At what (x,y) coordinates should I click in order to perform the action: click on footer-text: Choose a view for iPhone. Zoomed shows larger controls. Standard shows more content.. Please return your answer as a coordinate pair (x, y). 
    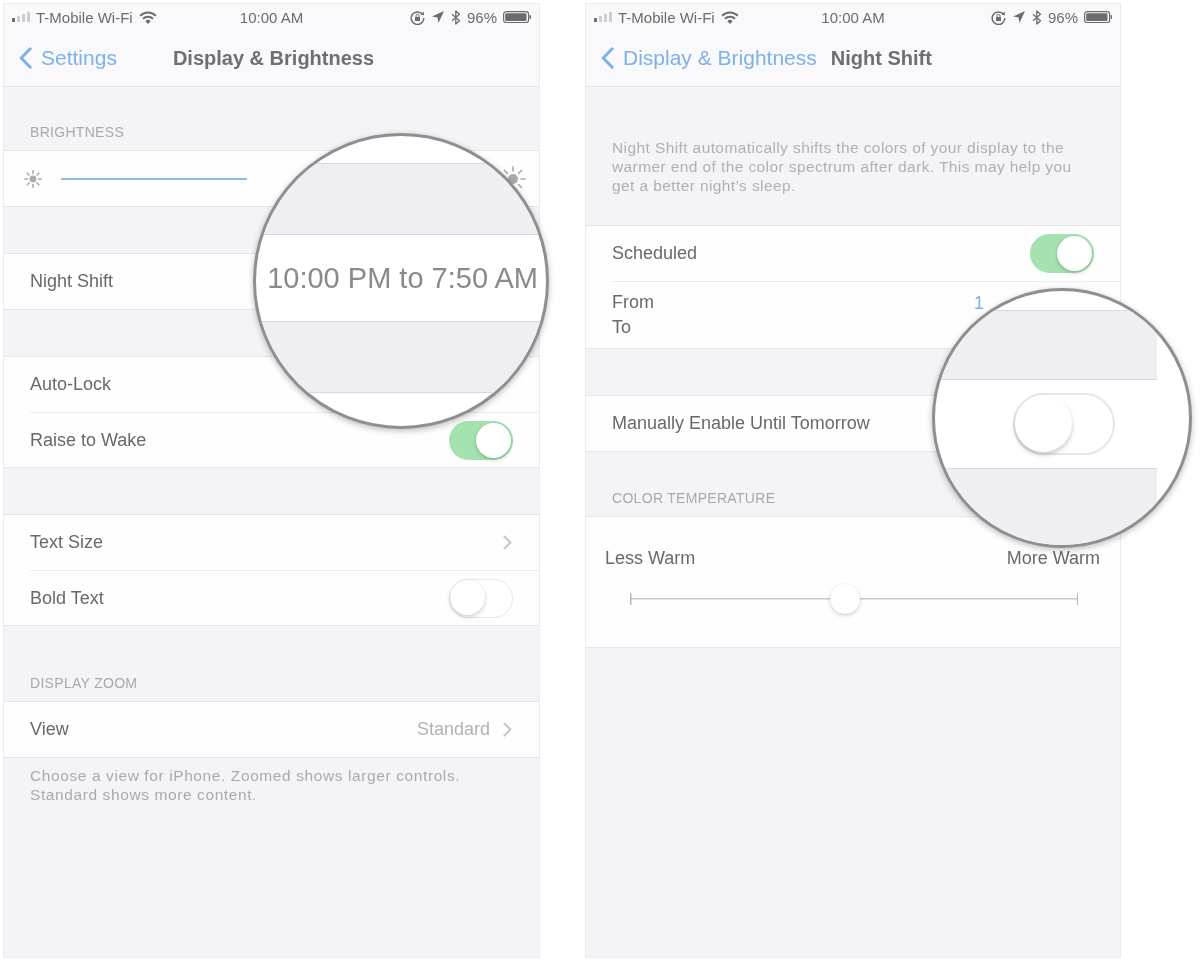
    Looking at the image, I should click on (245, 785).